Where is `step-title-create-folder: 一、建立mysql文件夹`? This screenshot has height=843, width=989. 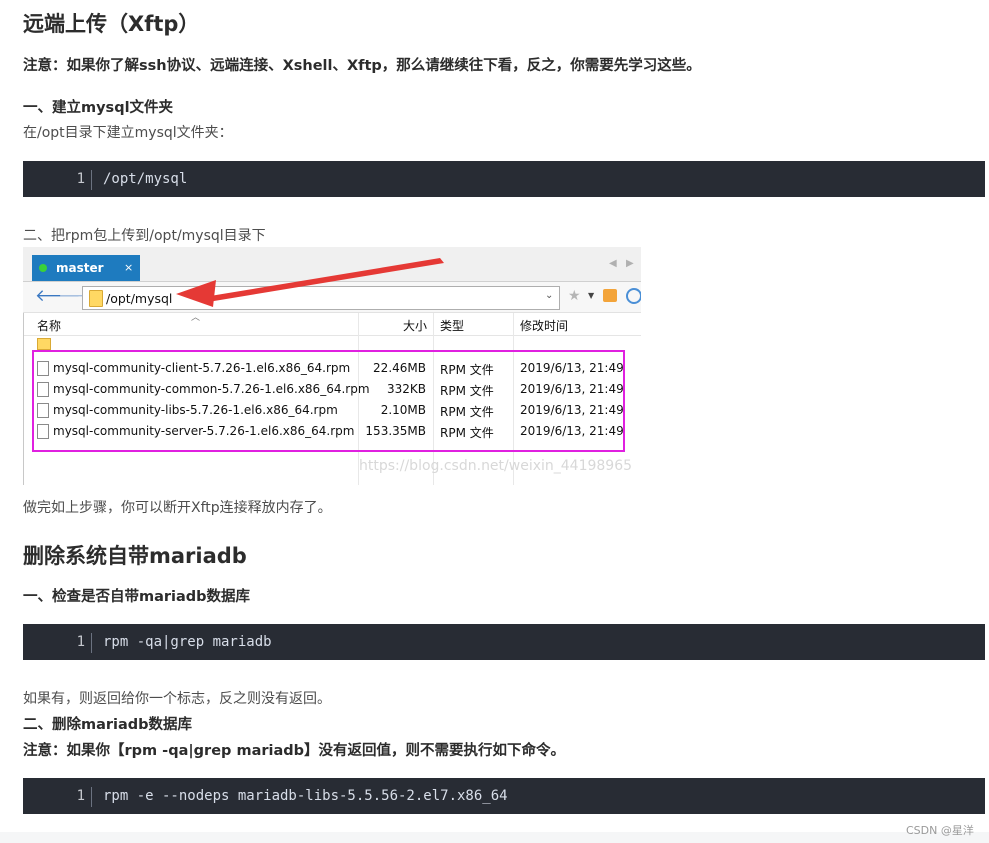
step-title-create-folder: 一、建立mysql文件夹 is located at coordinates (98, 108).